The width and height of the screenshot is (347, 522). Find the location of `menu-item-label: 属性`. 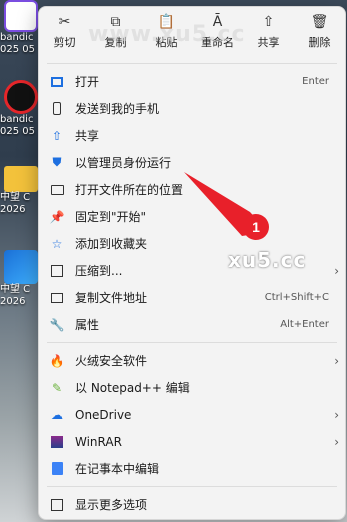

menu-item-label: 属性 is located at coordinates (87, 325).